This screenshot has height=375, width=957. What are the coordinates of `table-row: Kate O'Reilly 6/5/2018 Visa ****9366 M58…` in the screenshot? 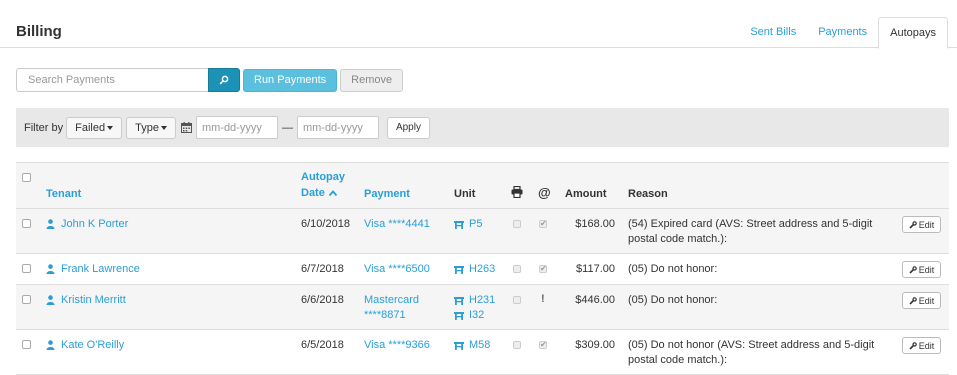 It's located at (482, 352).